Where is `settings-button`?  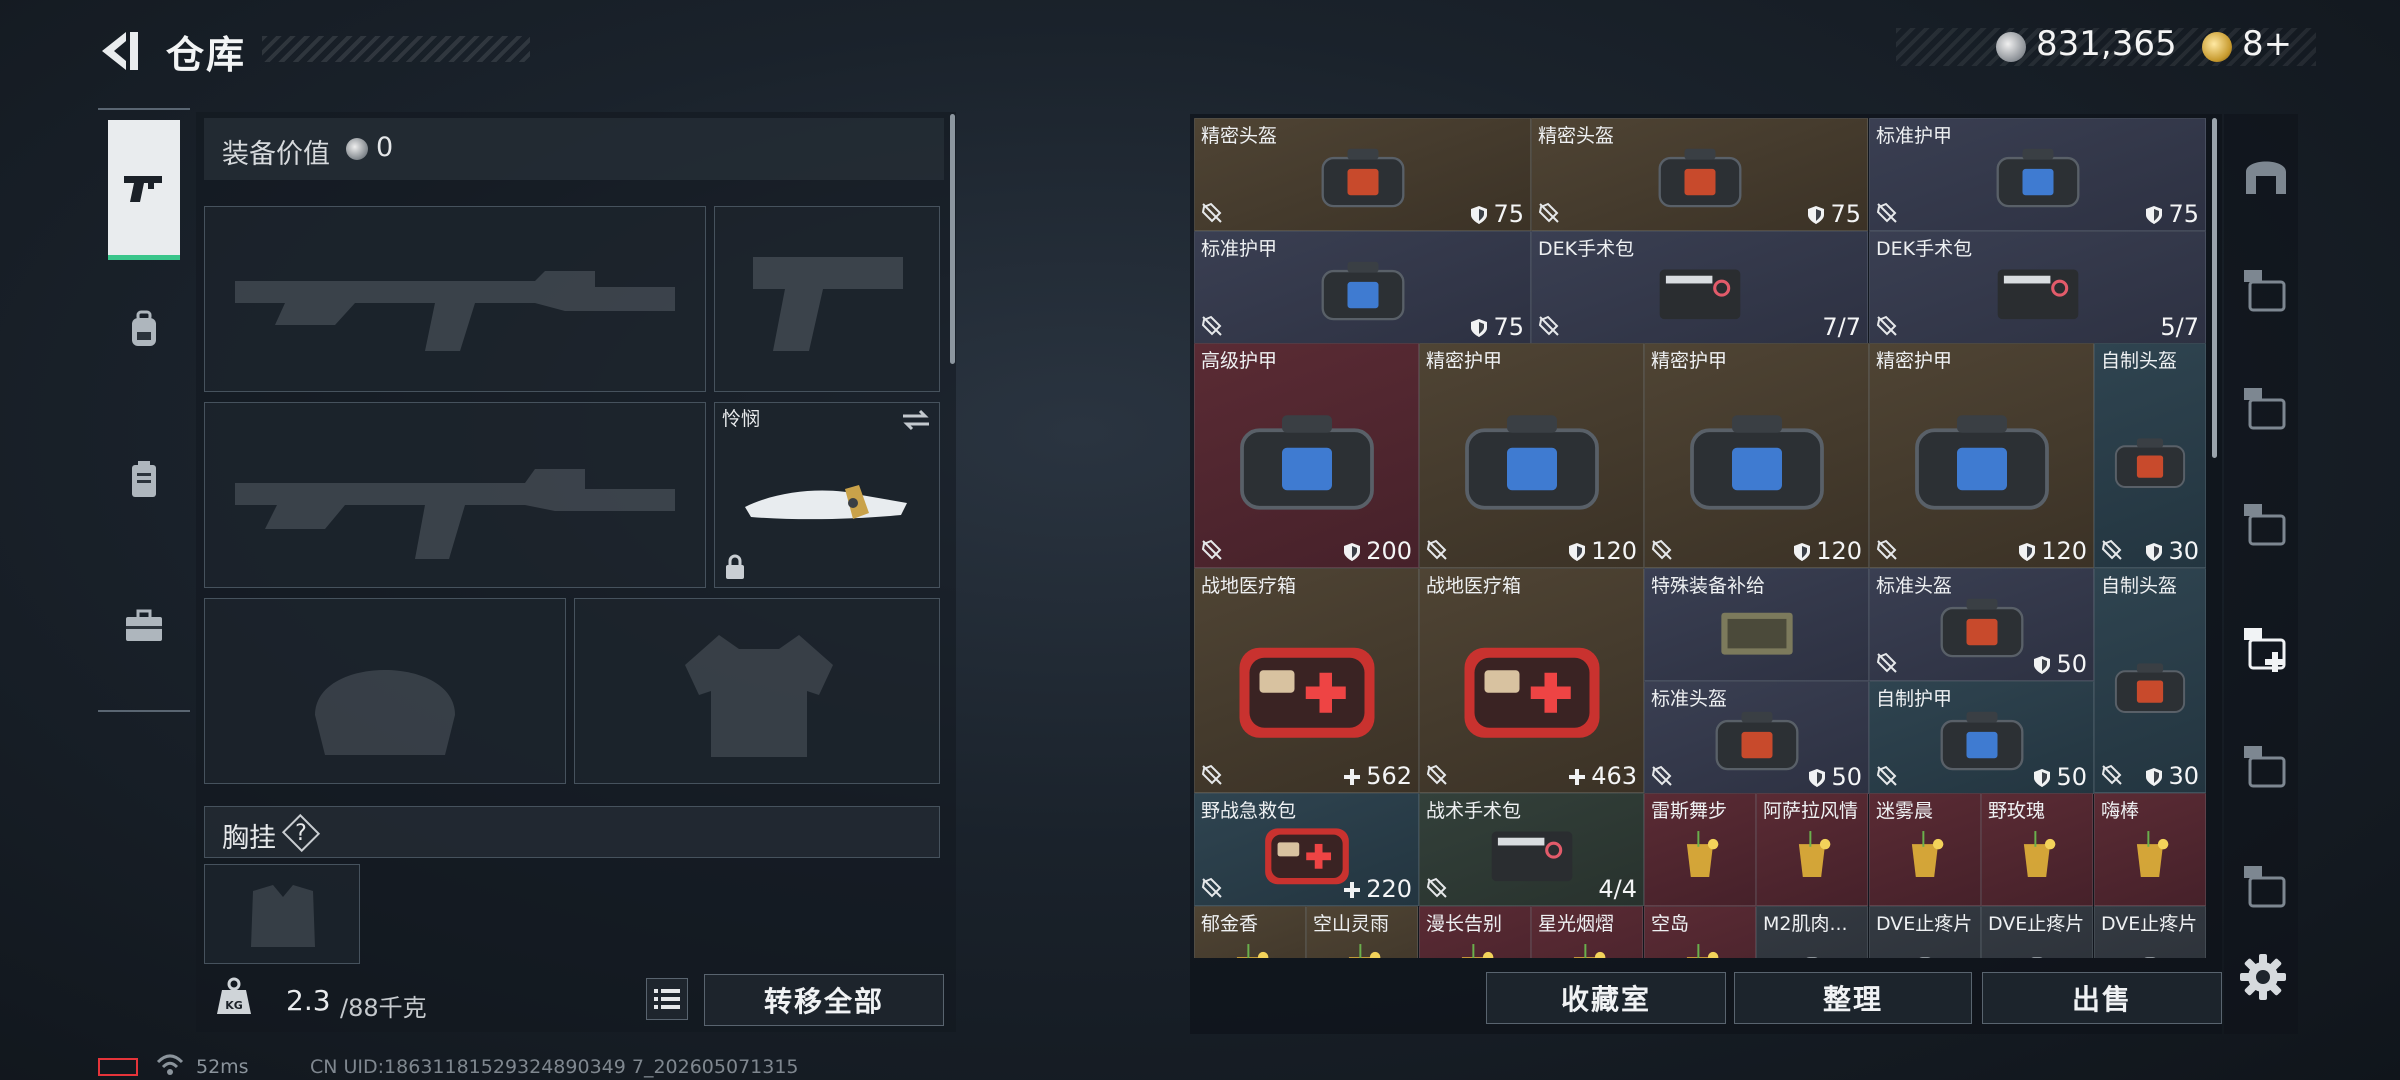 settings-button is located at coordinates (2263, 977).